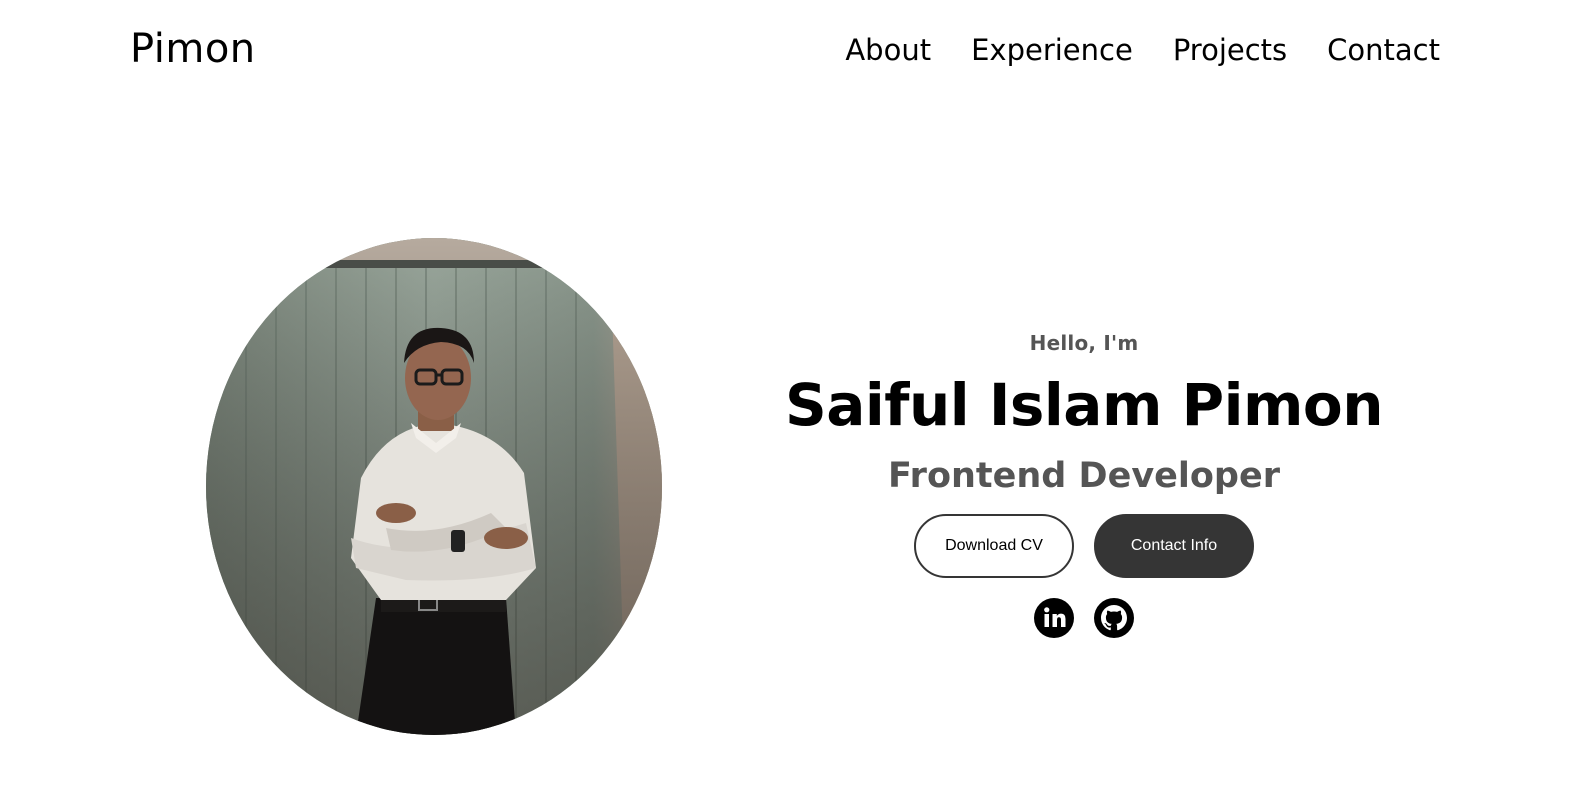  I want to click on linkedin-icon, so click(1054, 618).